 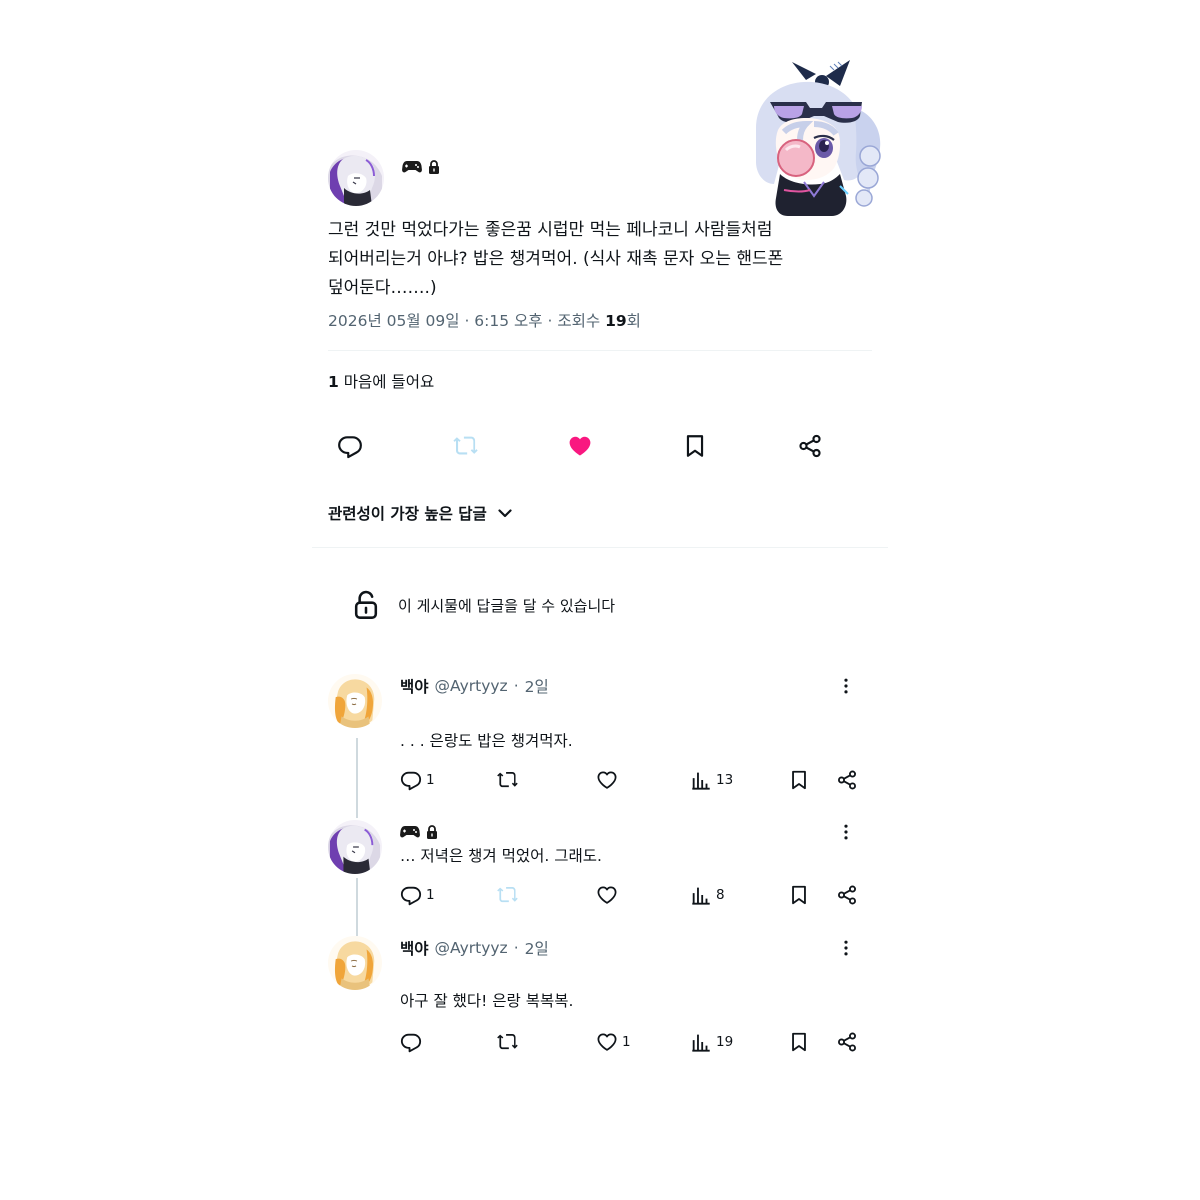 I want to click on reply-action-bar: 1 19, so click(x=636, y=1042).